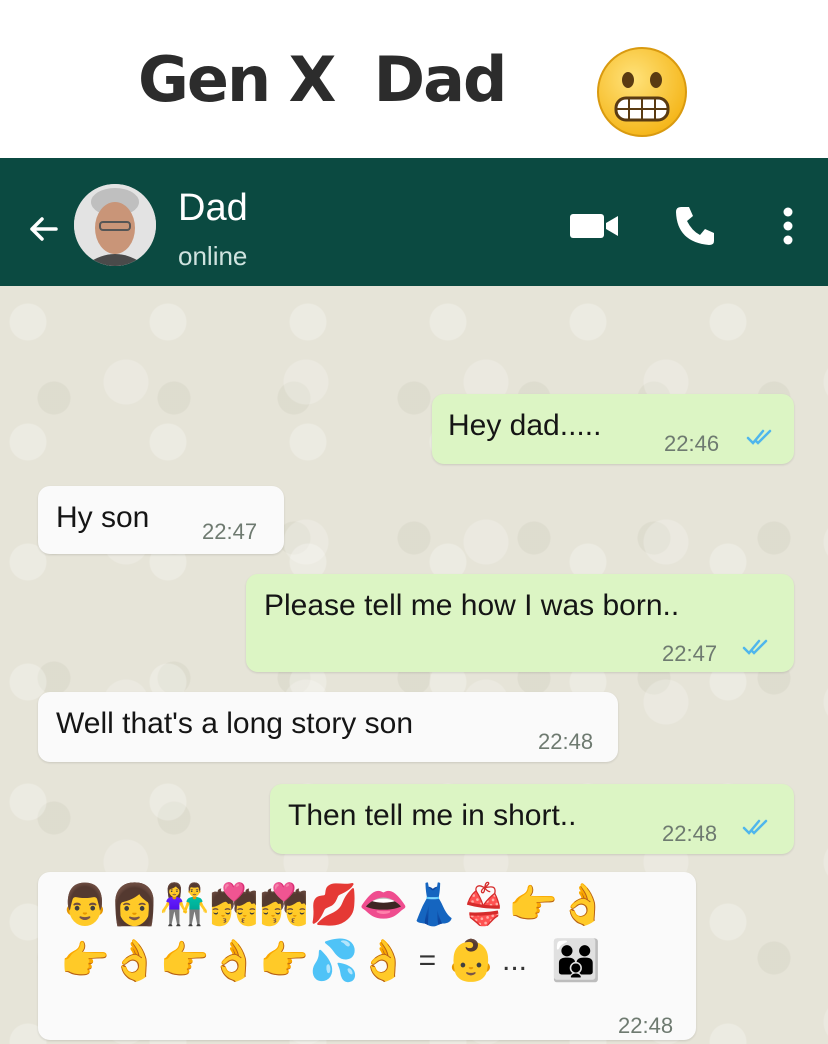 This screenshot has height=1044, width=828. Describe the element at coordinates (213, 256) in the screenshot. I see `contact-status: online` at that location.